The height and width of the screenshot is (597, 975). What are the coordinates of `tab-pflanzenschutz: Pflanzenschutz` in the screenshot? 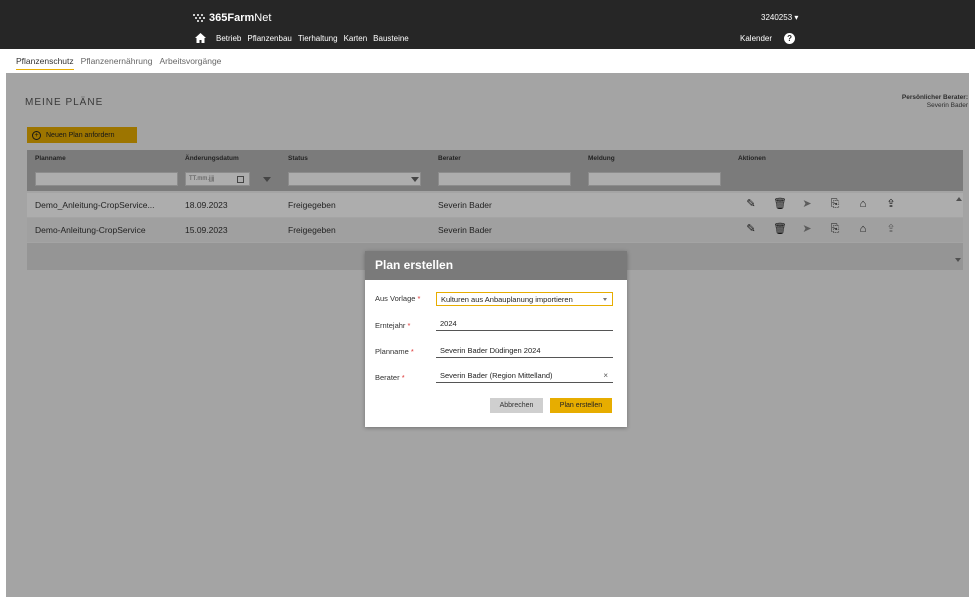 It's located at (45, 61).